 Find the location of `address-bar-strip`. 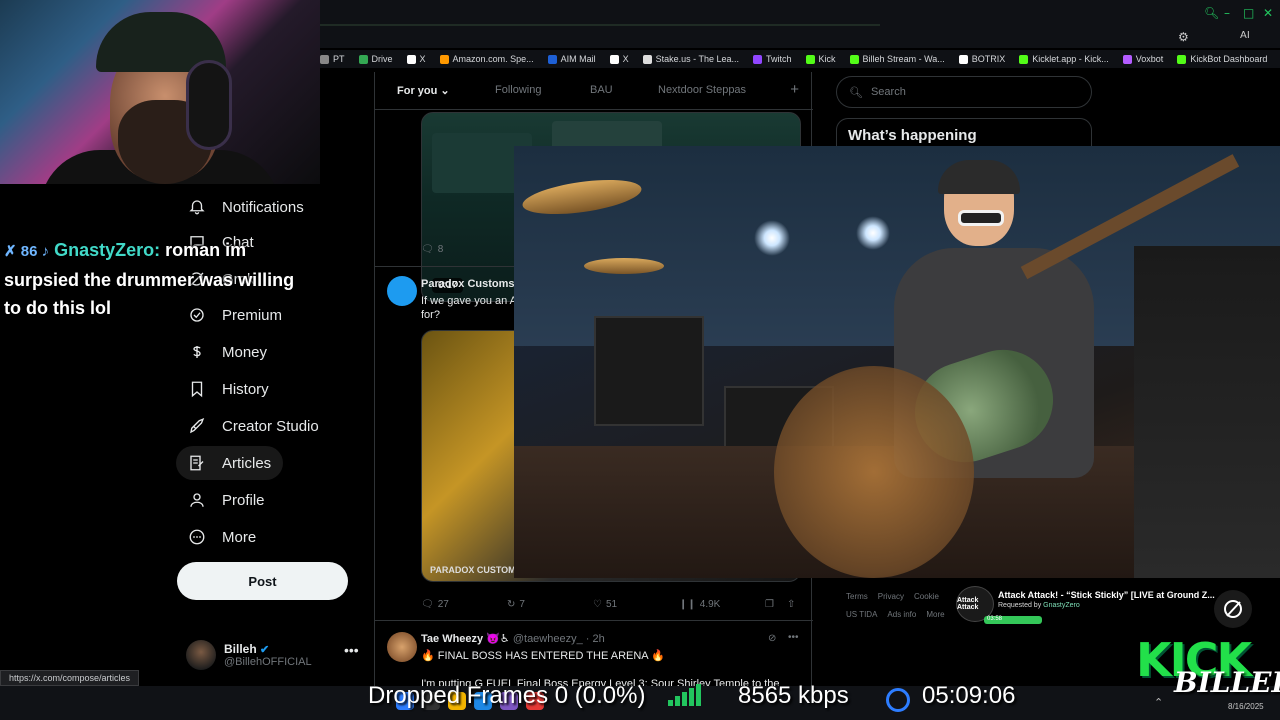

address-bar-strip is located at coordinates (600, 25).